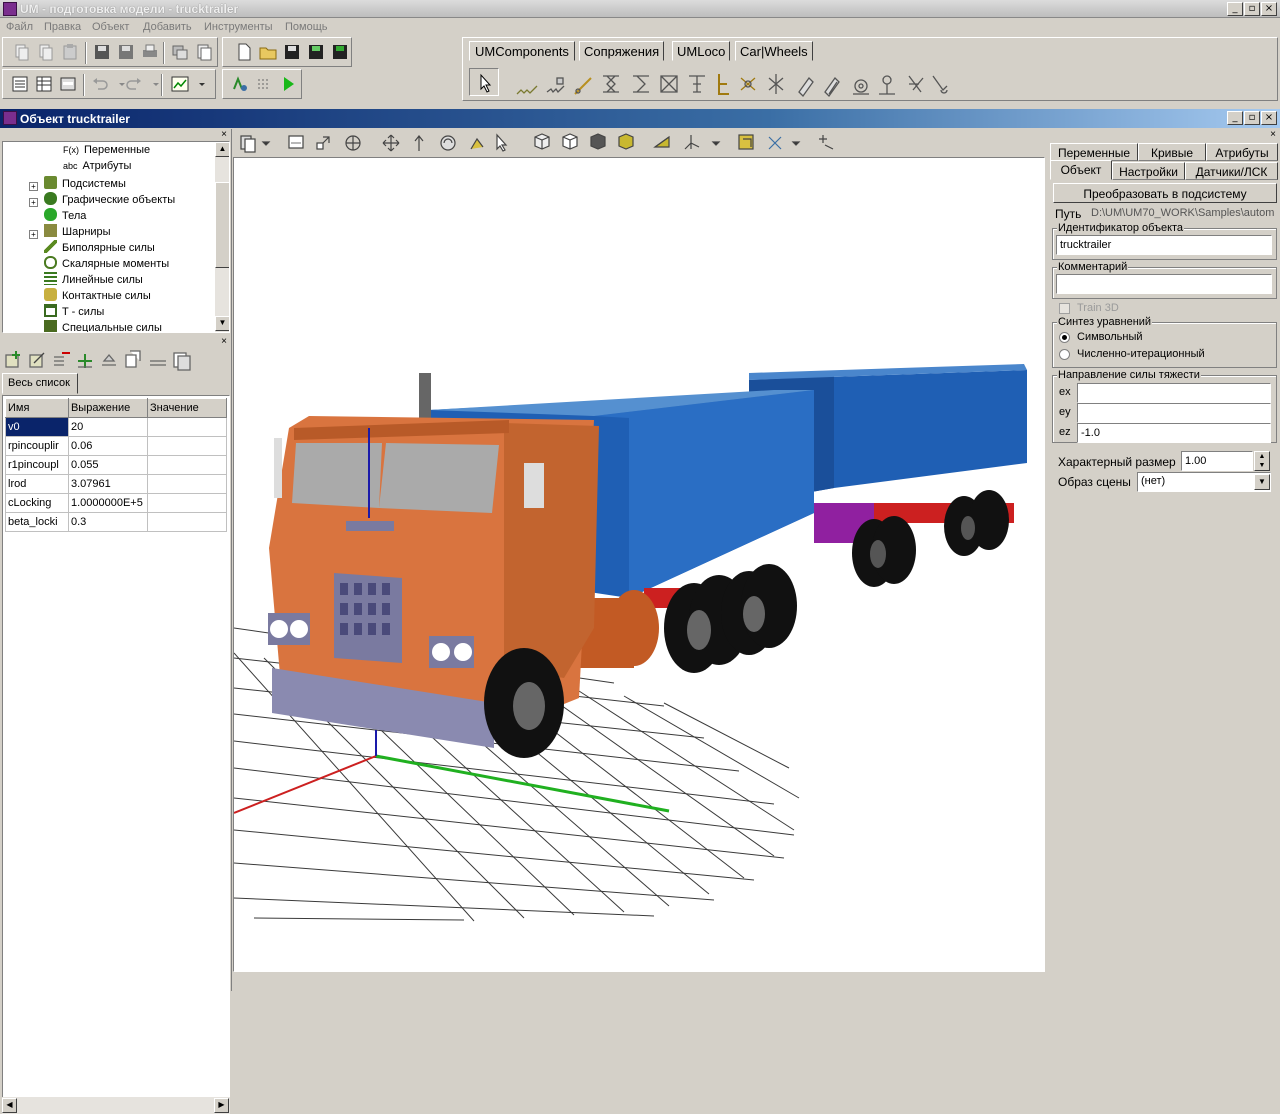  What do you see at coordinates (222, 225) in the screenshot?
I see `tree-scroll-thumb` at bounding box center [222, 225].